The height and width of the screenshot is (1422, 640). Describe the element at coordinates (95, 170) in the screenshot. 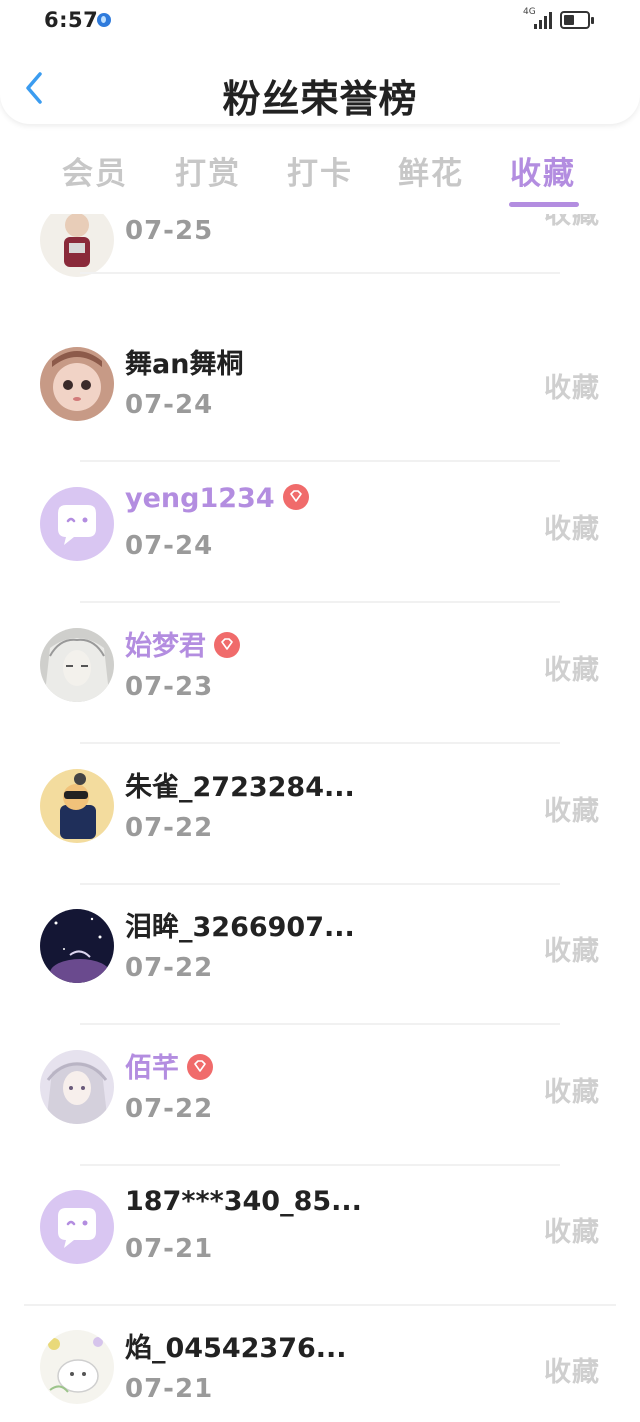

I see `tab-member: 会员` at that location.